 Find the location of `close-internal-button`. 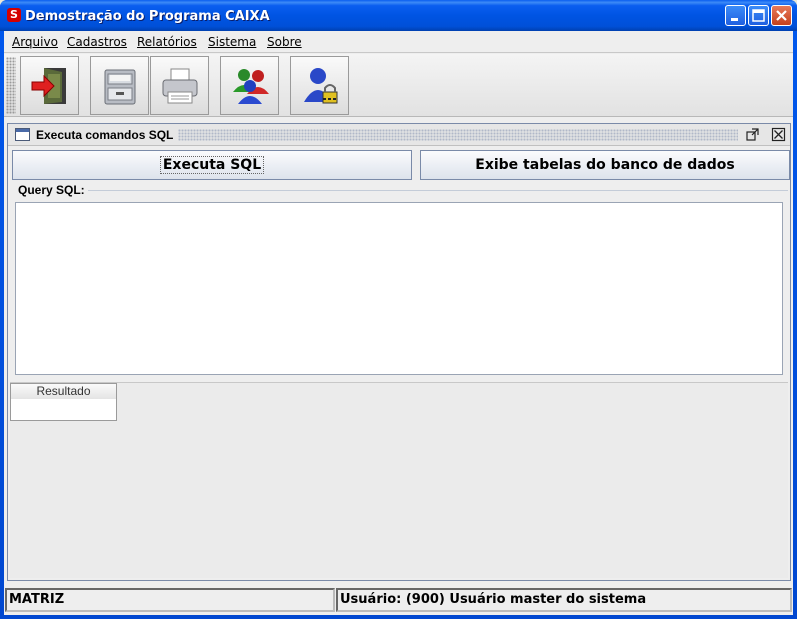

close-internal-button is located at coordinates (778, 134).